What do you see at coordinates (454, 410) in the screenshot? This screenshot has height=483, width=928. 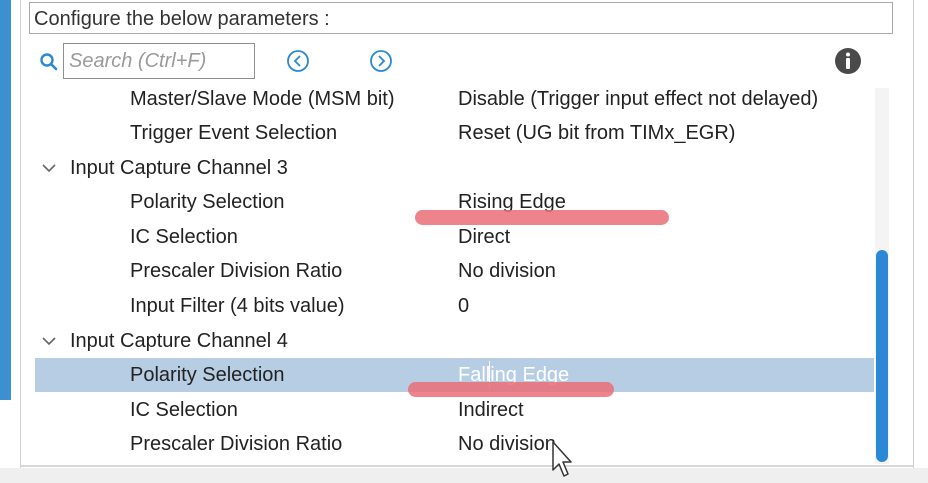 I see `param-row-ch4-ic-selection: IC Selection Indirect` at bounding box center [454, 410].